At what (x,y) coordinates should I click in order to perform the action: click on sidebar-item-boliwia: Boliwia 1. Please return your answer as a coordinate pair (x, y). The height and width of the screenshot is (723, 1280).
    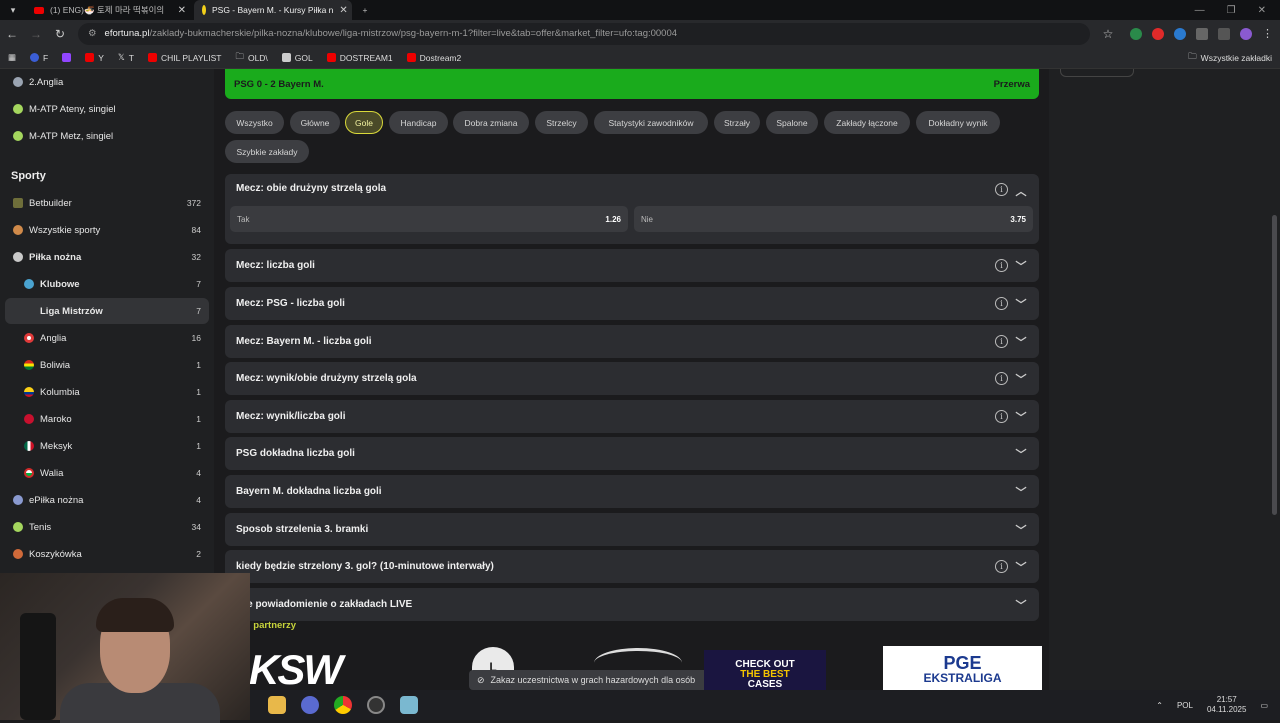
    Looking at the image, I should click on (107, 365).